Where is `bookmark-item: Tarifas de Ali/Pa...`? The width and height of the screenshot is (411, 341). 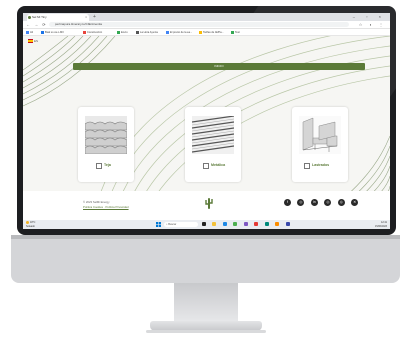 bookmark-item: Tarifas de Ali/Pa... is located at coordinates (211, 32).